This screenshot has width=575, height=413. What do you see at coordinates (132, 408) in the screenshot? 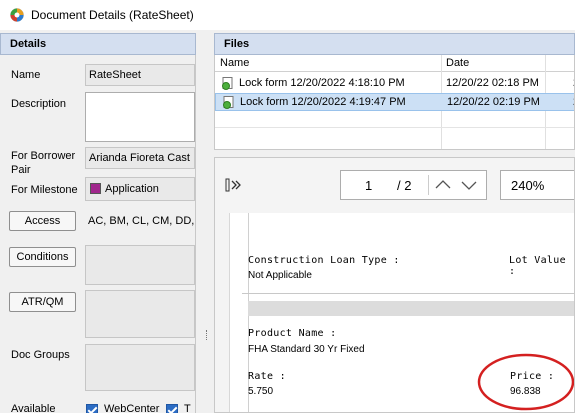
I see `webcenter-label: WebCenter` at bounding box center [132, 408].